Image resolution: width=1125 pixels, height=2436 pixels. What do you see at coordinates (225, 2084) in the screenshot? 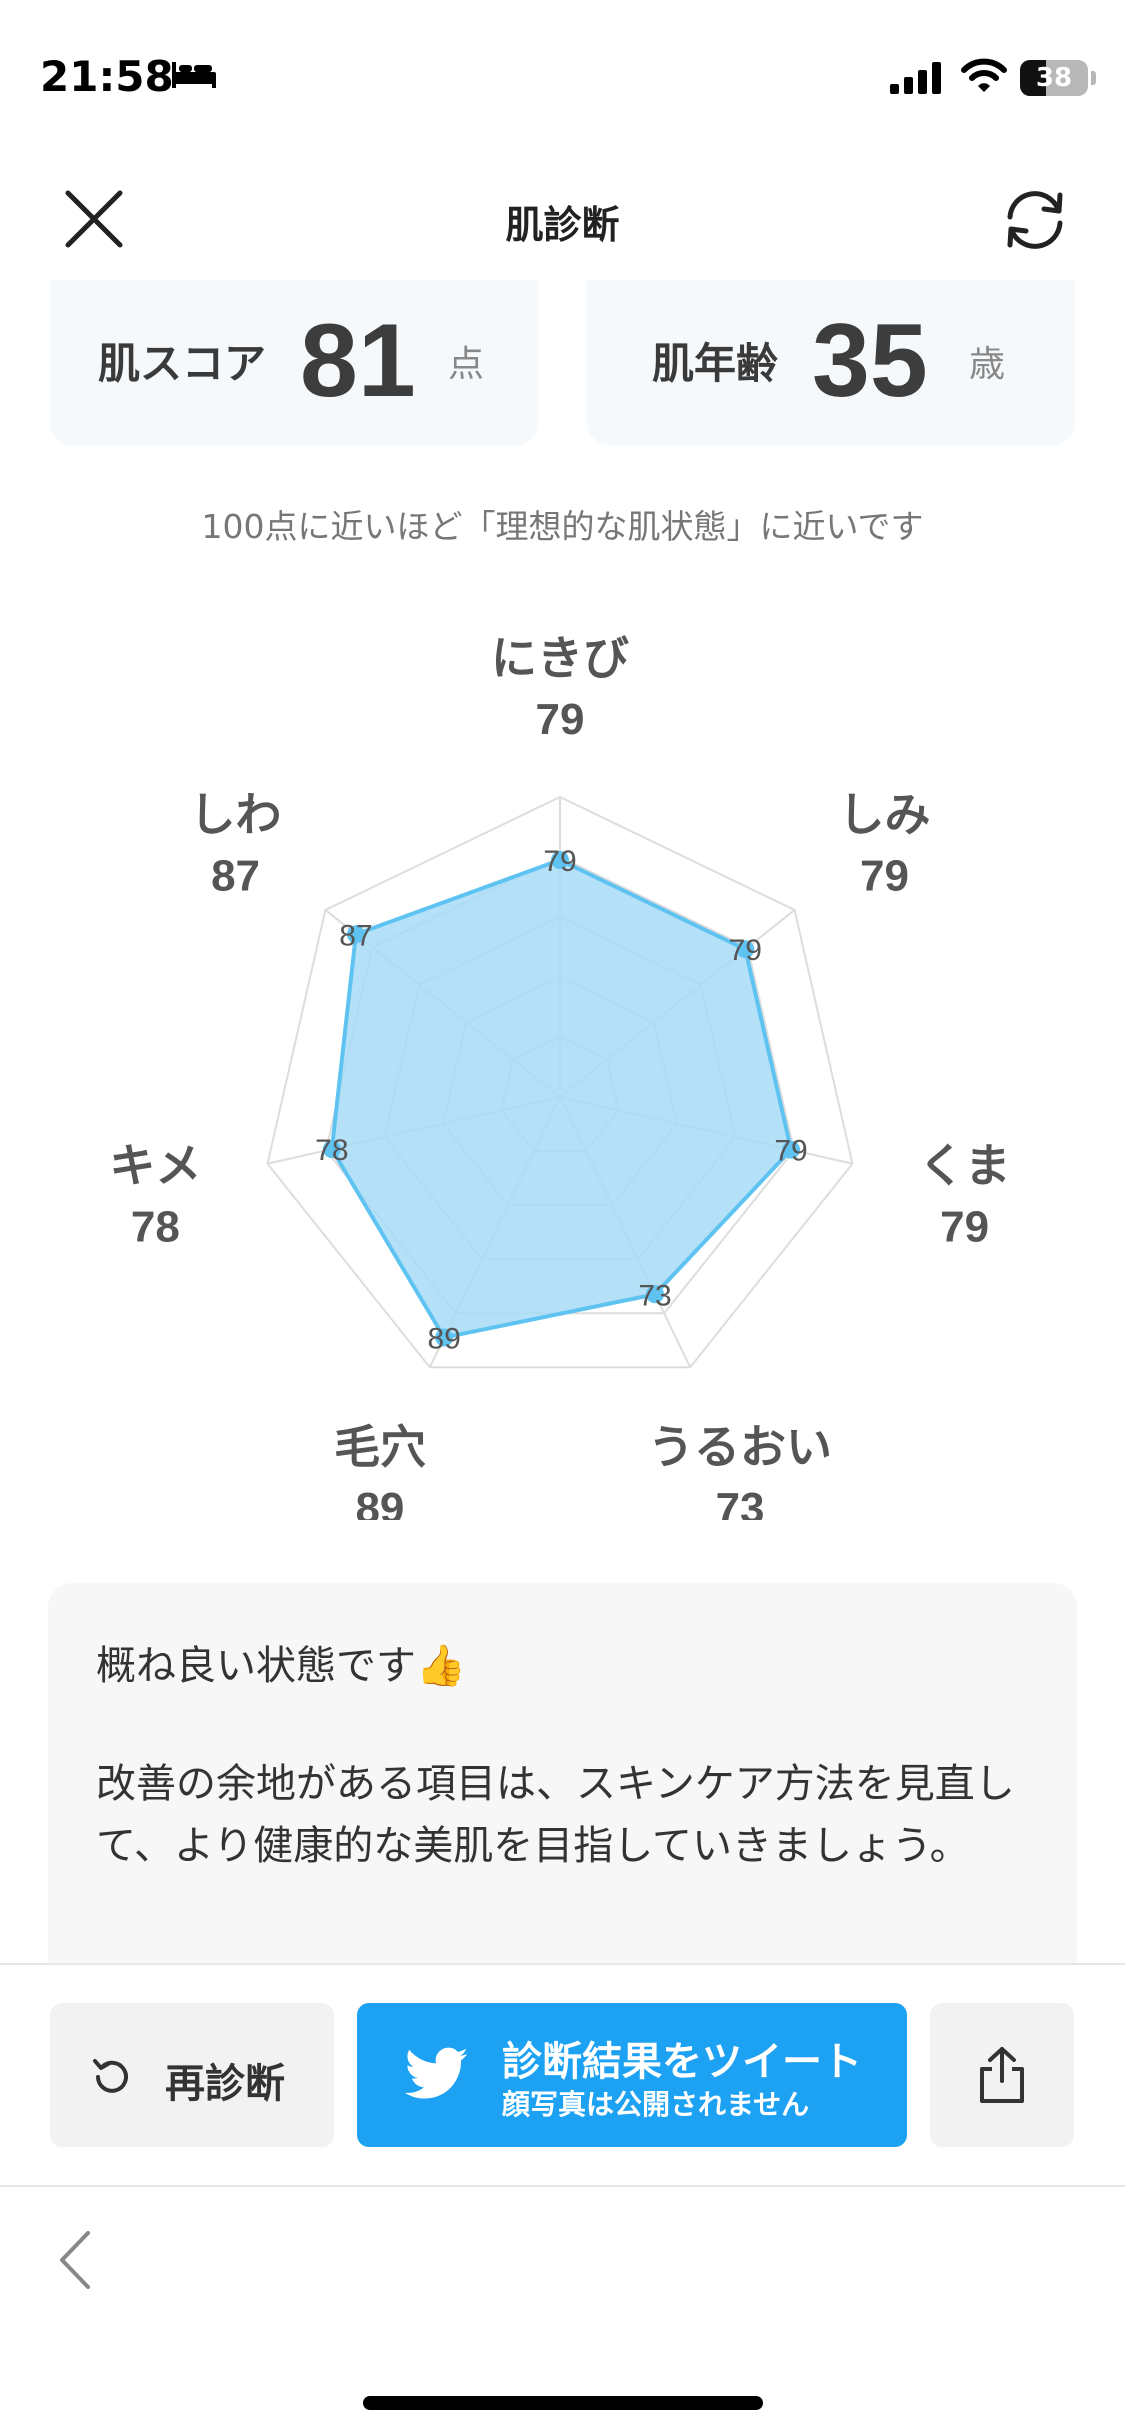
I see `rediagnose-label: 再診断` at bounding box center [225, 2084].